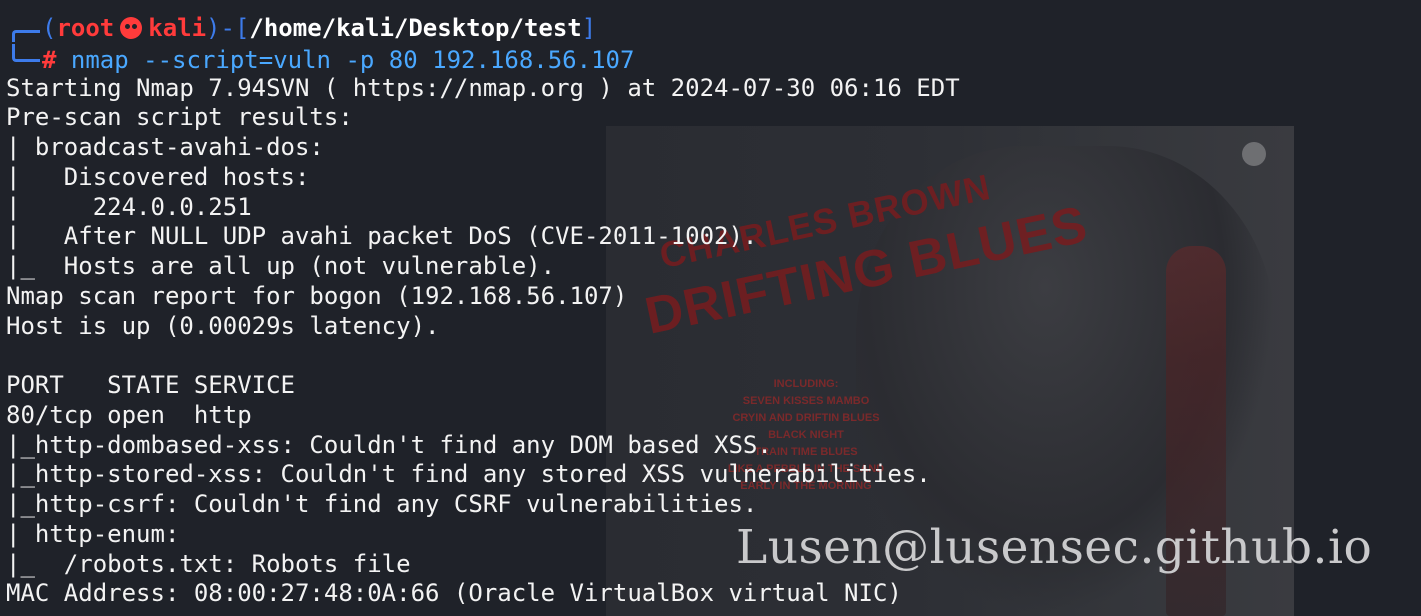 The image size is (1421, 616). Describe the element at coordinates (131, 28) in the screenshot. I see `skull-icon` at that location.